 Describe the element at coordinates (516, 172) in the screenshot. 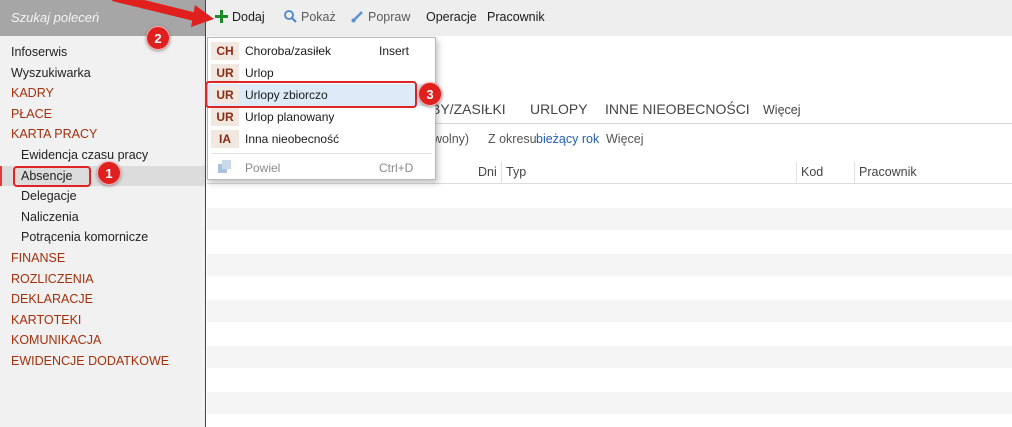

I see `column-header-typ: Typ` at that location.